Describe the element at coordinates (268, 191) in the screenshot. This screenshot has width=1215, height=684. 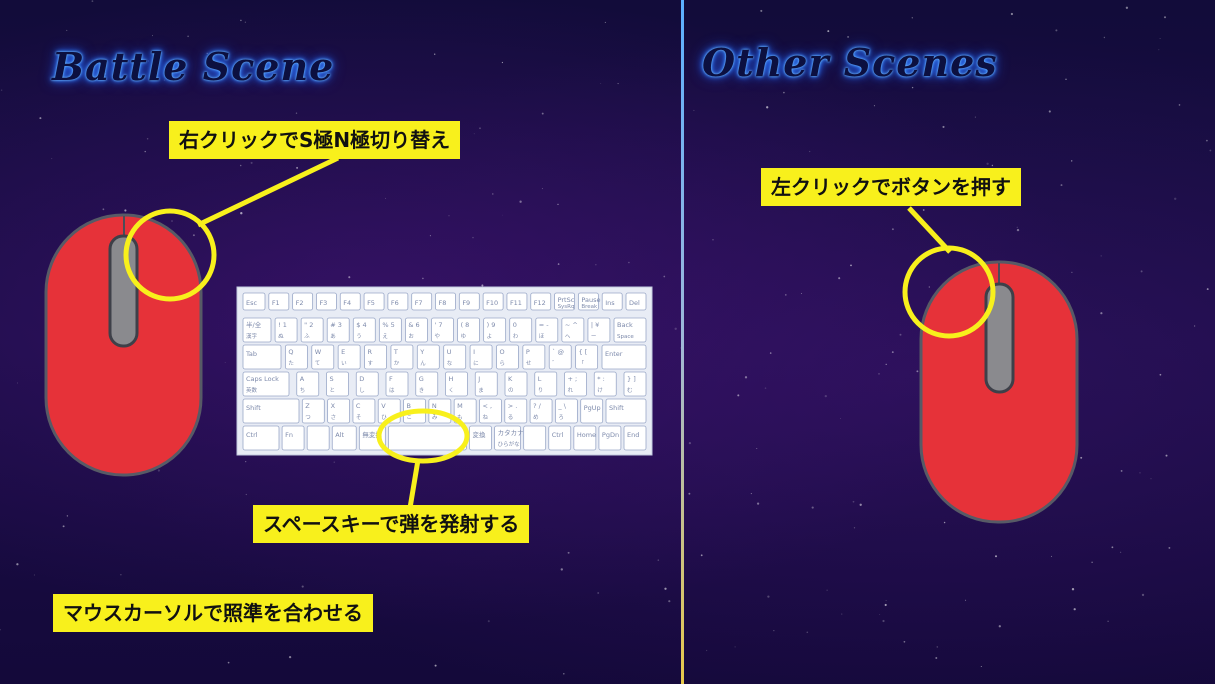
I see `right-click-callout-line` at that location.